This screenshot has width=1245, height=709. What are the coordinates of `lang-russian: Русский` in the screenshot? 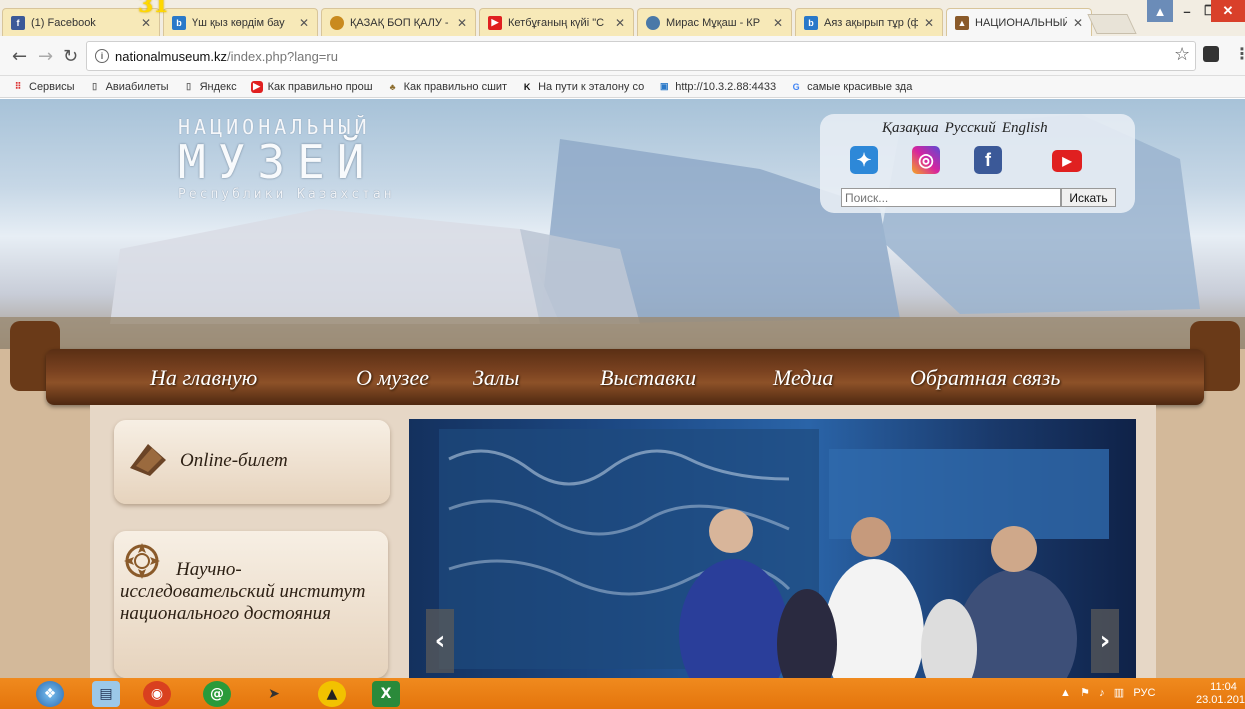 It's located at (970, 128).